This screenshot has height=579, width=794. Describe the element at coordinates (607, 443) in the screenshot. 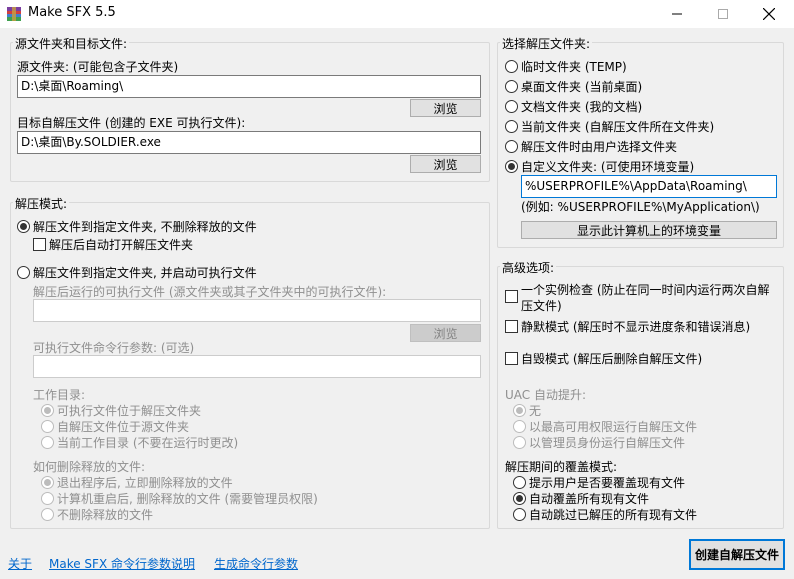

I see `uac-option-label: 以管理员身份运行自解压文件` at that location.